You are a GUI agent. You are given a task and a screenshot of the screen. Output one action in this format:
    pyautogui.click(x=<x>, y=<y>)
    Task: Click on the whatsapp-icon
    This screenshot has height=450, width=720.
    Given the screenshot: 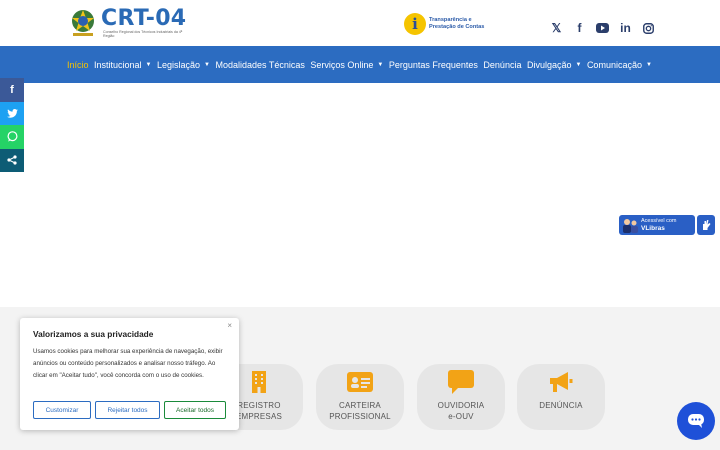 What is the action you would take?
    pyautogui.click(x=12, y=136)
    